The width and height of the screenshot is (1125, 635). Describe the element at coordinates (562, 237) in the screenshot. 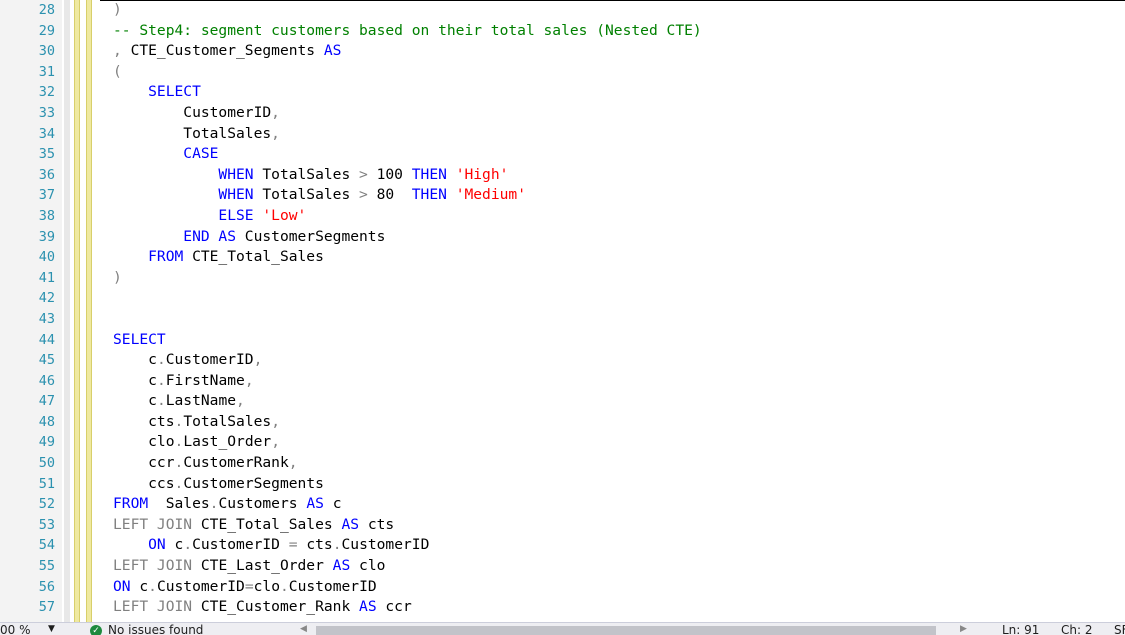

I see `code-line: 39 END AS CustomerSegments` at that location.